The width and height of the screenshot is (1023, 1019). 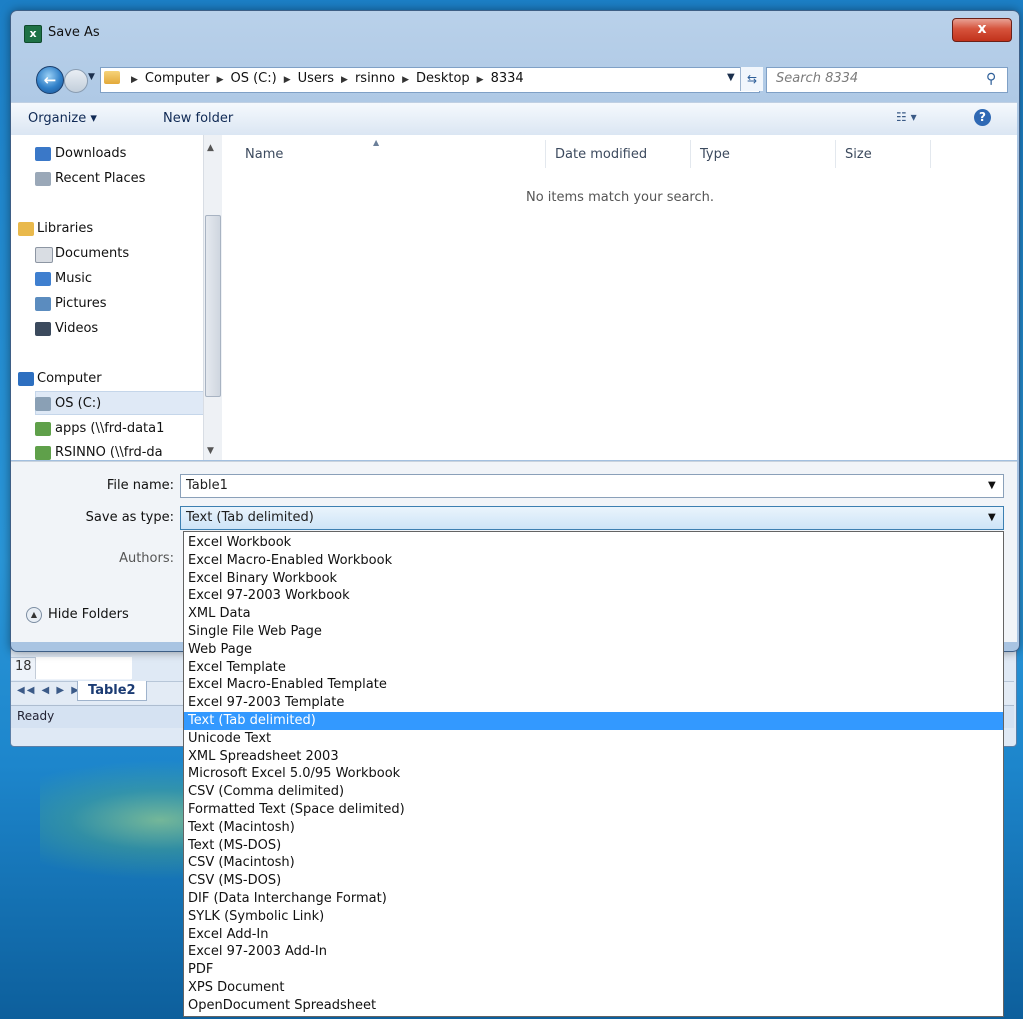 I want to click on save-type-option: CSV (MS-DOS), so click(x=593, y=881).